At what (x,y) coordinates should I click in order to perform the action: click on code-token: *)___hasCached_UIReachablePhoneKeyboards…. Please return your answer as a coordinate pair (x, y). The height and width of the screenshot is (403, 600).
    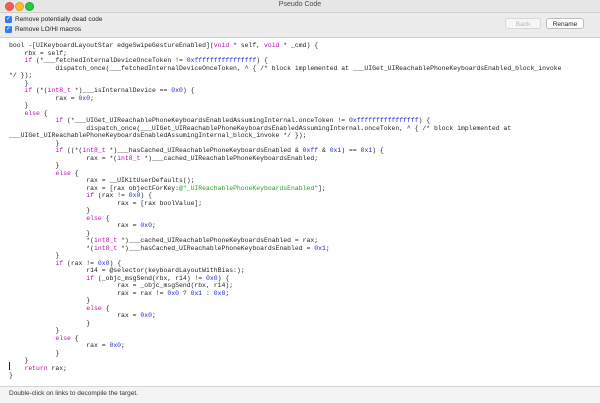
    Looking at the image, I should click on (216, 248).